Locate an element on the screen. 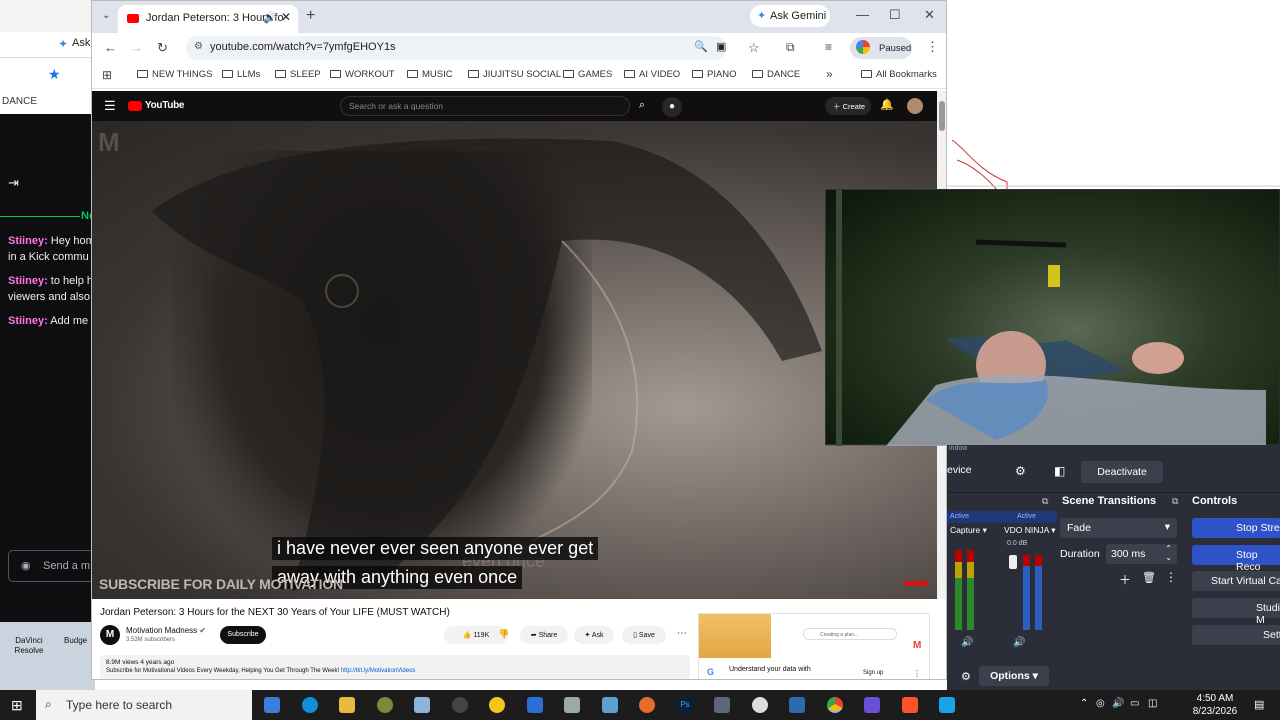 The image size is (1280, 720). deactivate-button: Deactivate is located at coordinates (1122, 472).